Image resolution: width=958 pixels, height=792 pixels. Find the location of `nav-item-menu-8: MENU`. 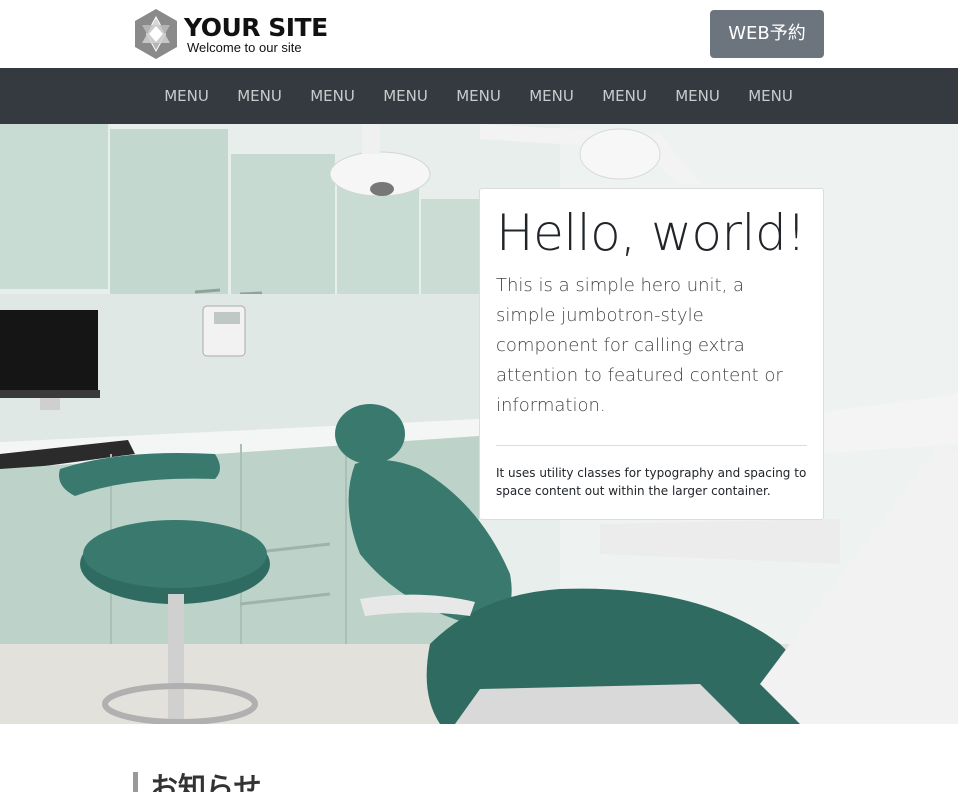

nav-item-menu-8: MENU is located at coordinates (697, 96).